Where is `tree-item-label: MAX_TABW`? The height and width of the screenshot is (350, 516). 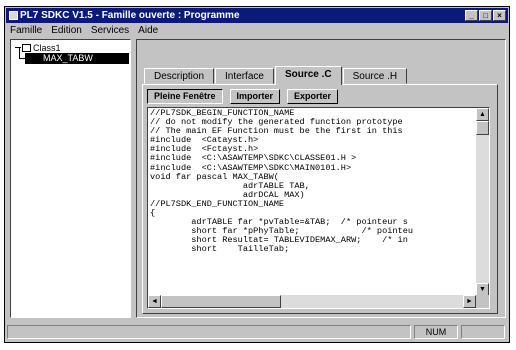 tree-item-label: MAX_TABW is located at coordinates (68, 58).